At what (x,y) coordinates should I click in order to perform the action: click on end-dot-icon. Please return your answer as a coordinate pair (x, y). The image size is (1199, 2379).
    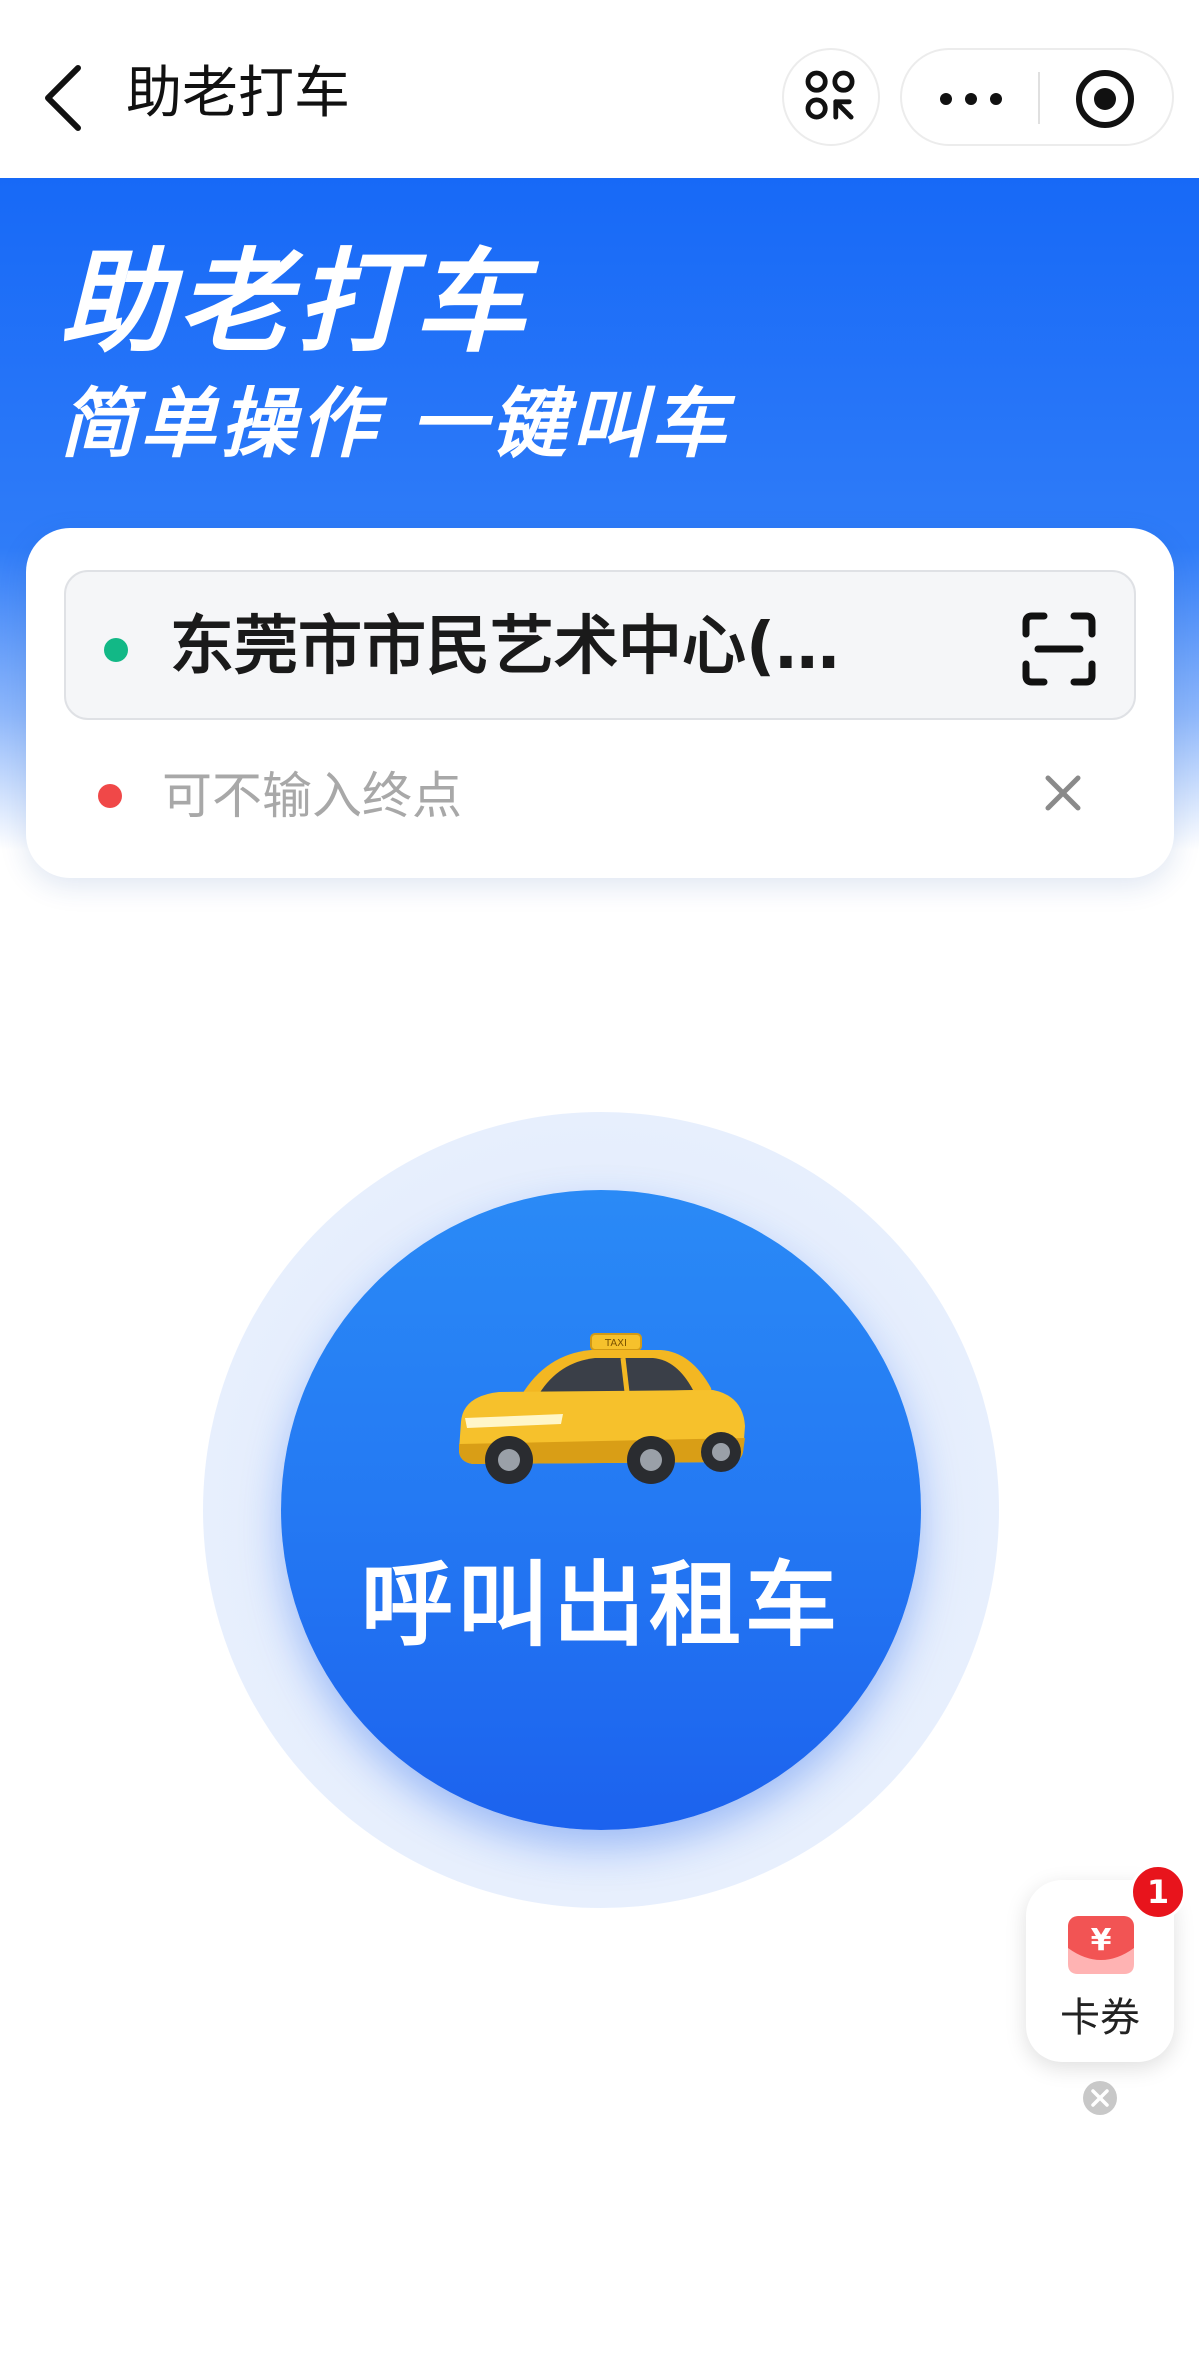
    Looking at the image, I should click on (110, 796).